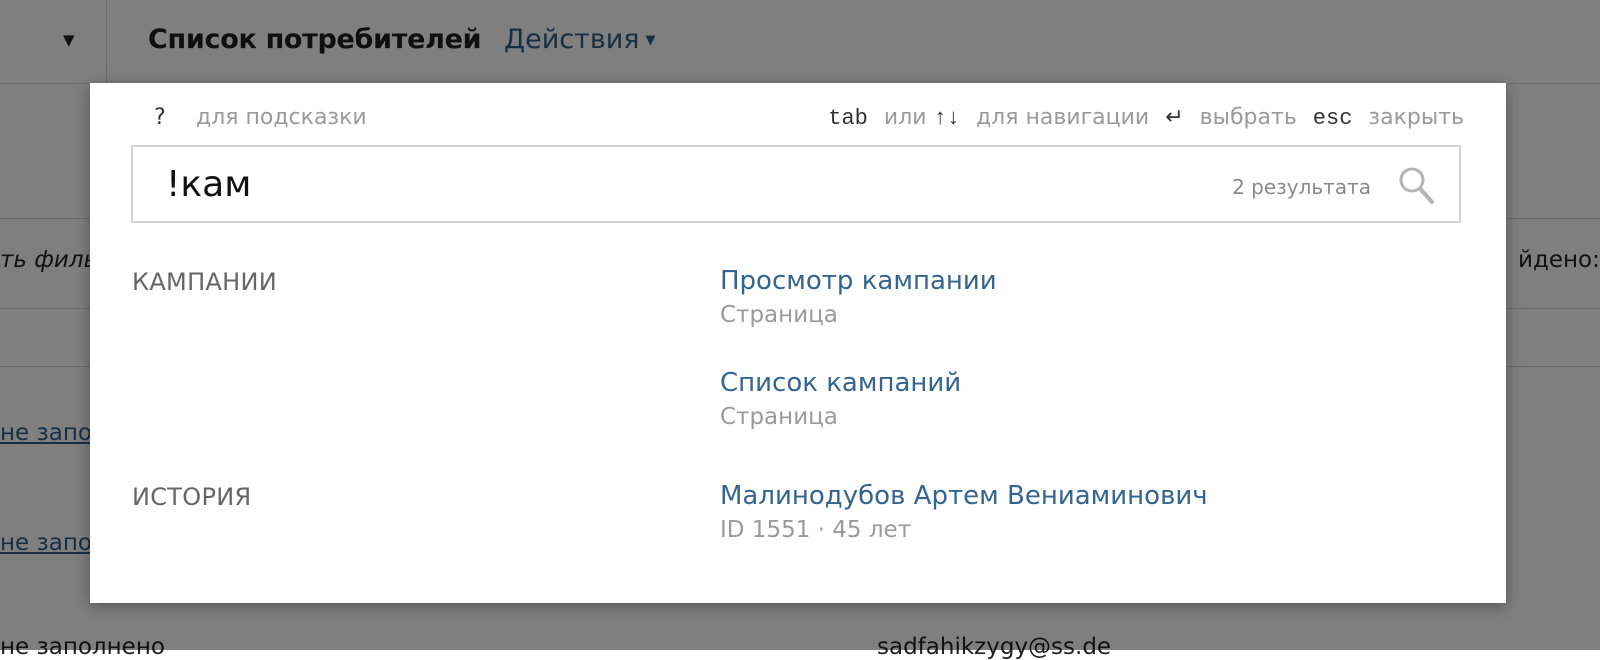 This screenshot has height=660, width=1600. Describe the element at coordinates (281, 117) in the screenshot. I see `help-hint: для подсказки` at that location.